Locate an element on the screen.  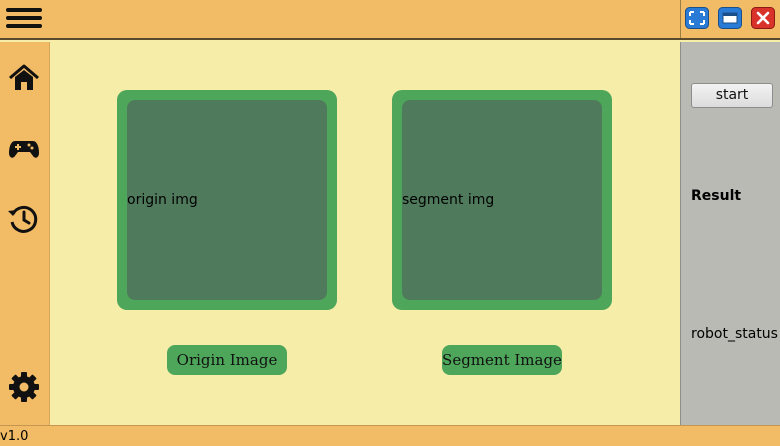
origin-image-button: Origin Image is located at coordinates (227, 360).